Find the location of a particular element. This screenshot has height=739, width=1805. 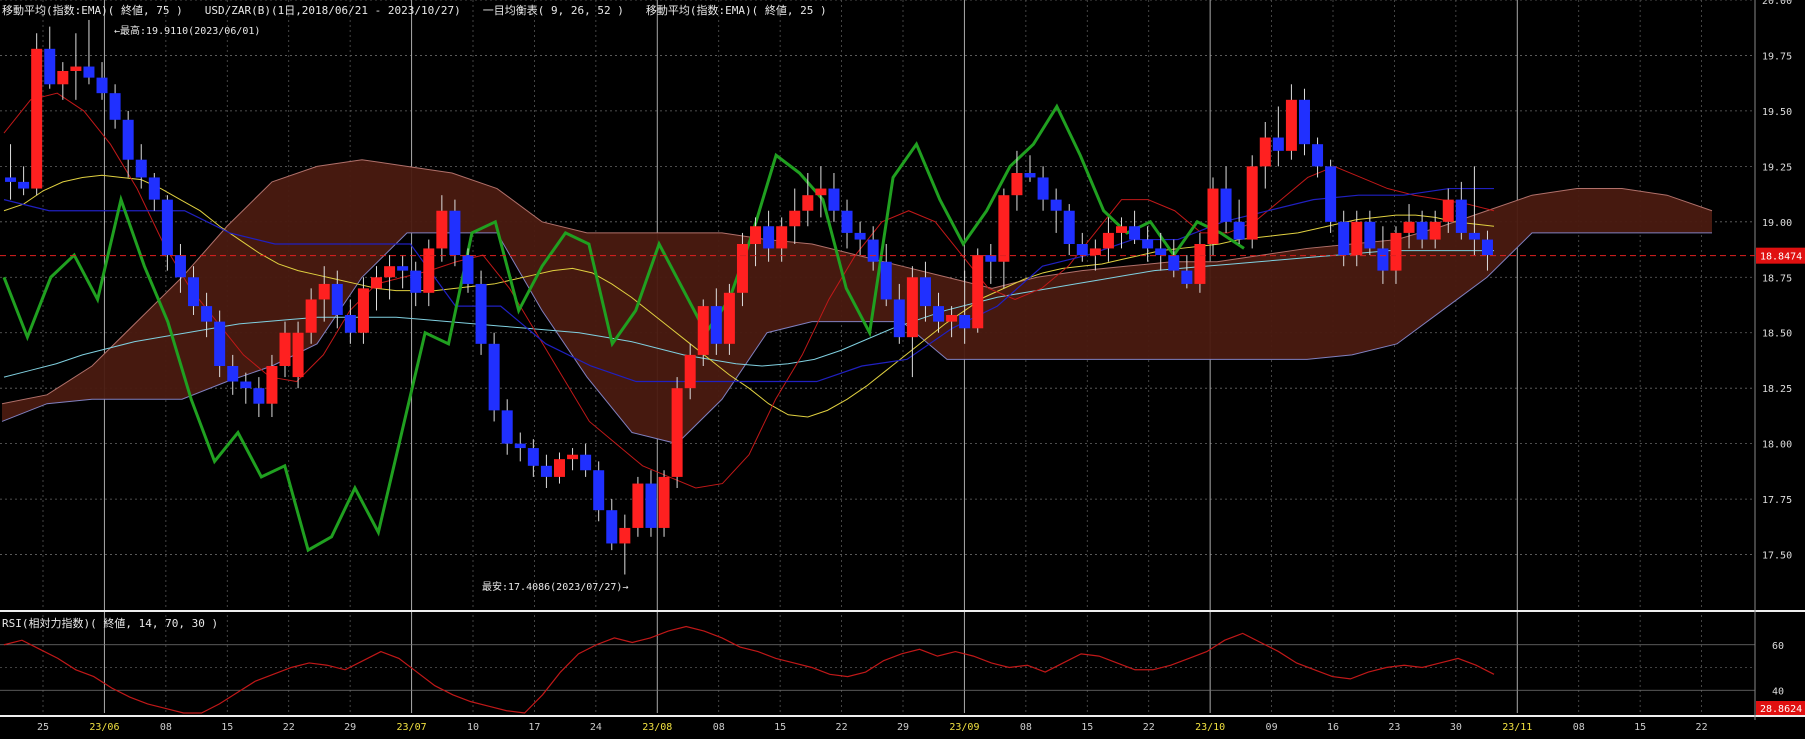

high-annotation: ←最高:19.9110(2023/06/01) is located at coordinates (187, 31).